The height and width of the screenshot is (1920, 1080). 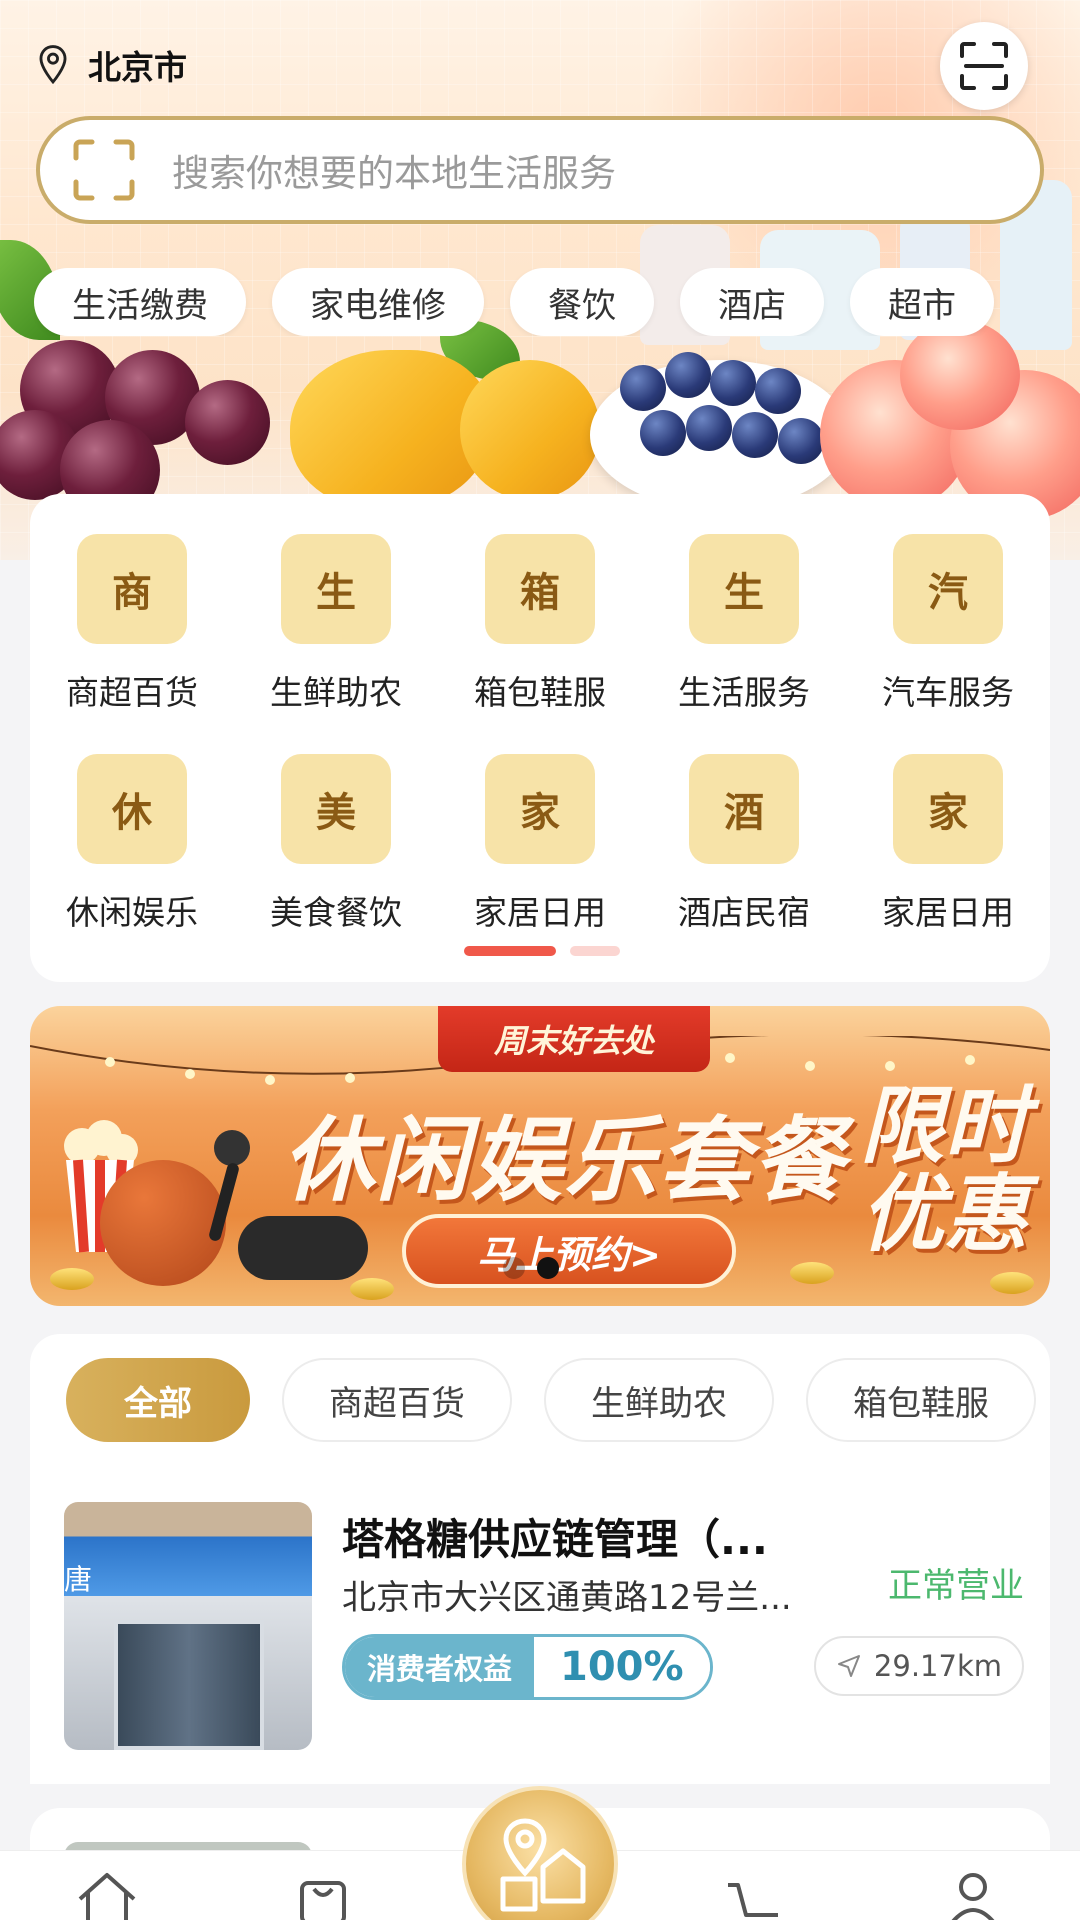 I want to click on nearby-stores-button, so click(x=540, y=1853).